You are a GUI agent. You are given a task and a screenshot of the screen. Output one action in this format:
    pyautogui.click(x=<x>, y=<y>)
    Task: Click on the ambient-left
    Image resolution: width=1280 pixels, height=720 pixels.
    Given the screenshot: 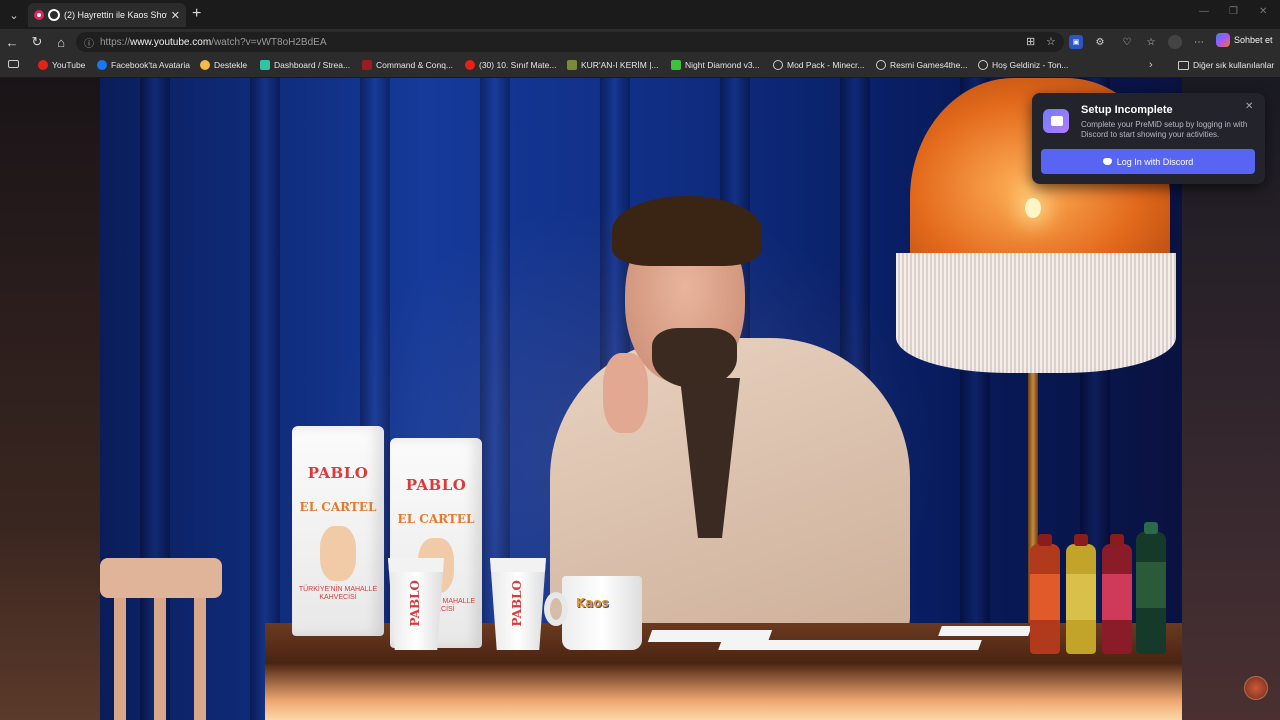 What is the action you would take?
    pyautogui.click(x=50, y=399)
    